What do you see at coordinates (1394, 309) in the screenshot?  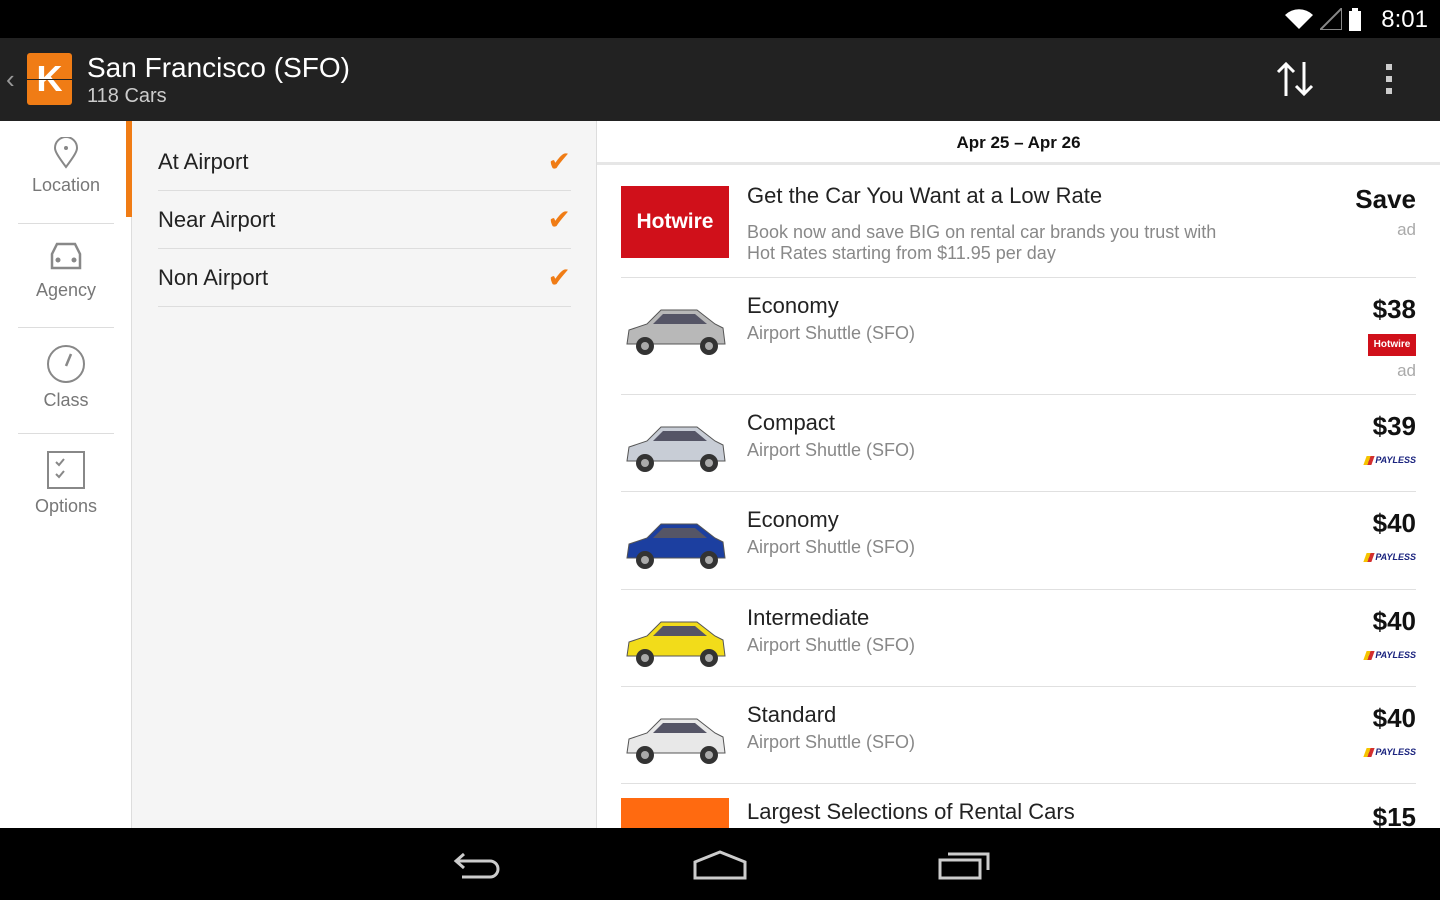 I see `price: $38` at bounding box center [1394, 309].